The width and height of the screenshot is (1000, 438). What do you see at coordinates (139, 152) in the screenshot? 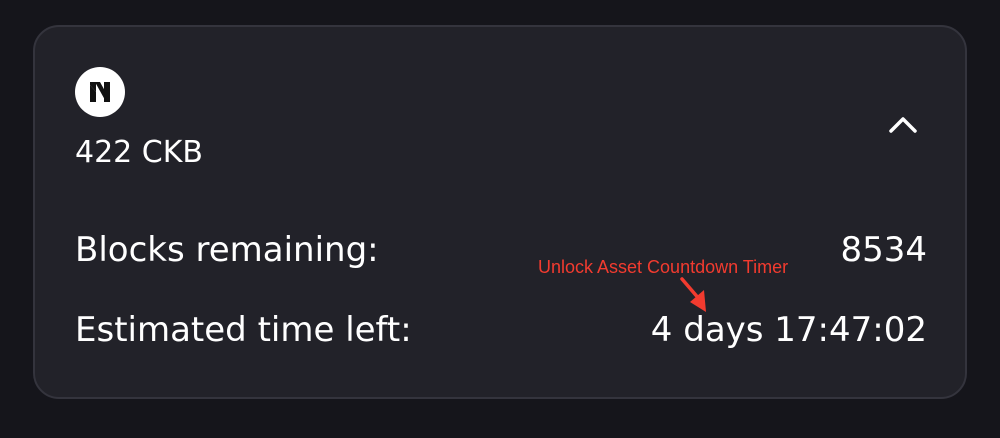
I see `asset-amount: 422 CKB` at bounding box center [139, 152].